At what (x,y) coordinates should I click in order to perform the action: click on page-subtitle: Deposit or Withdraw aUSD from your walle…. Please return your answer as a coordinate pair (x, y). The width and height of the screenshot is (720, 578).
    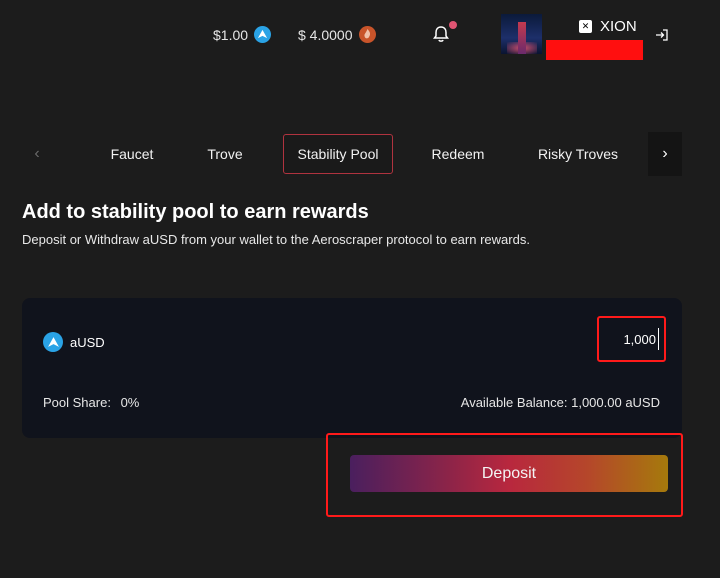
    Looking at the image, I should click on (276, 239).